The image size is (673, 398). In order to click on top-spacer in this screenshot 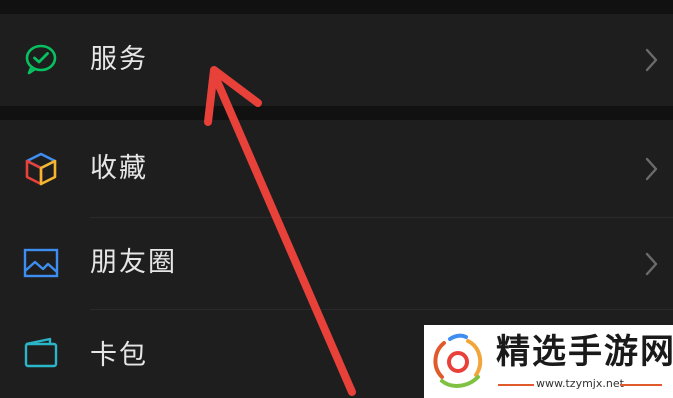, I will do `click(336, 7)`.